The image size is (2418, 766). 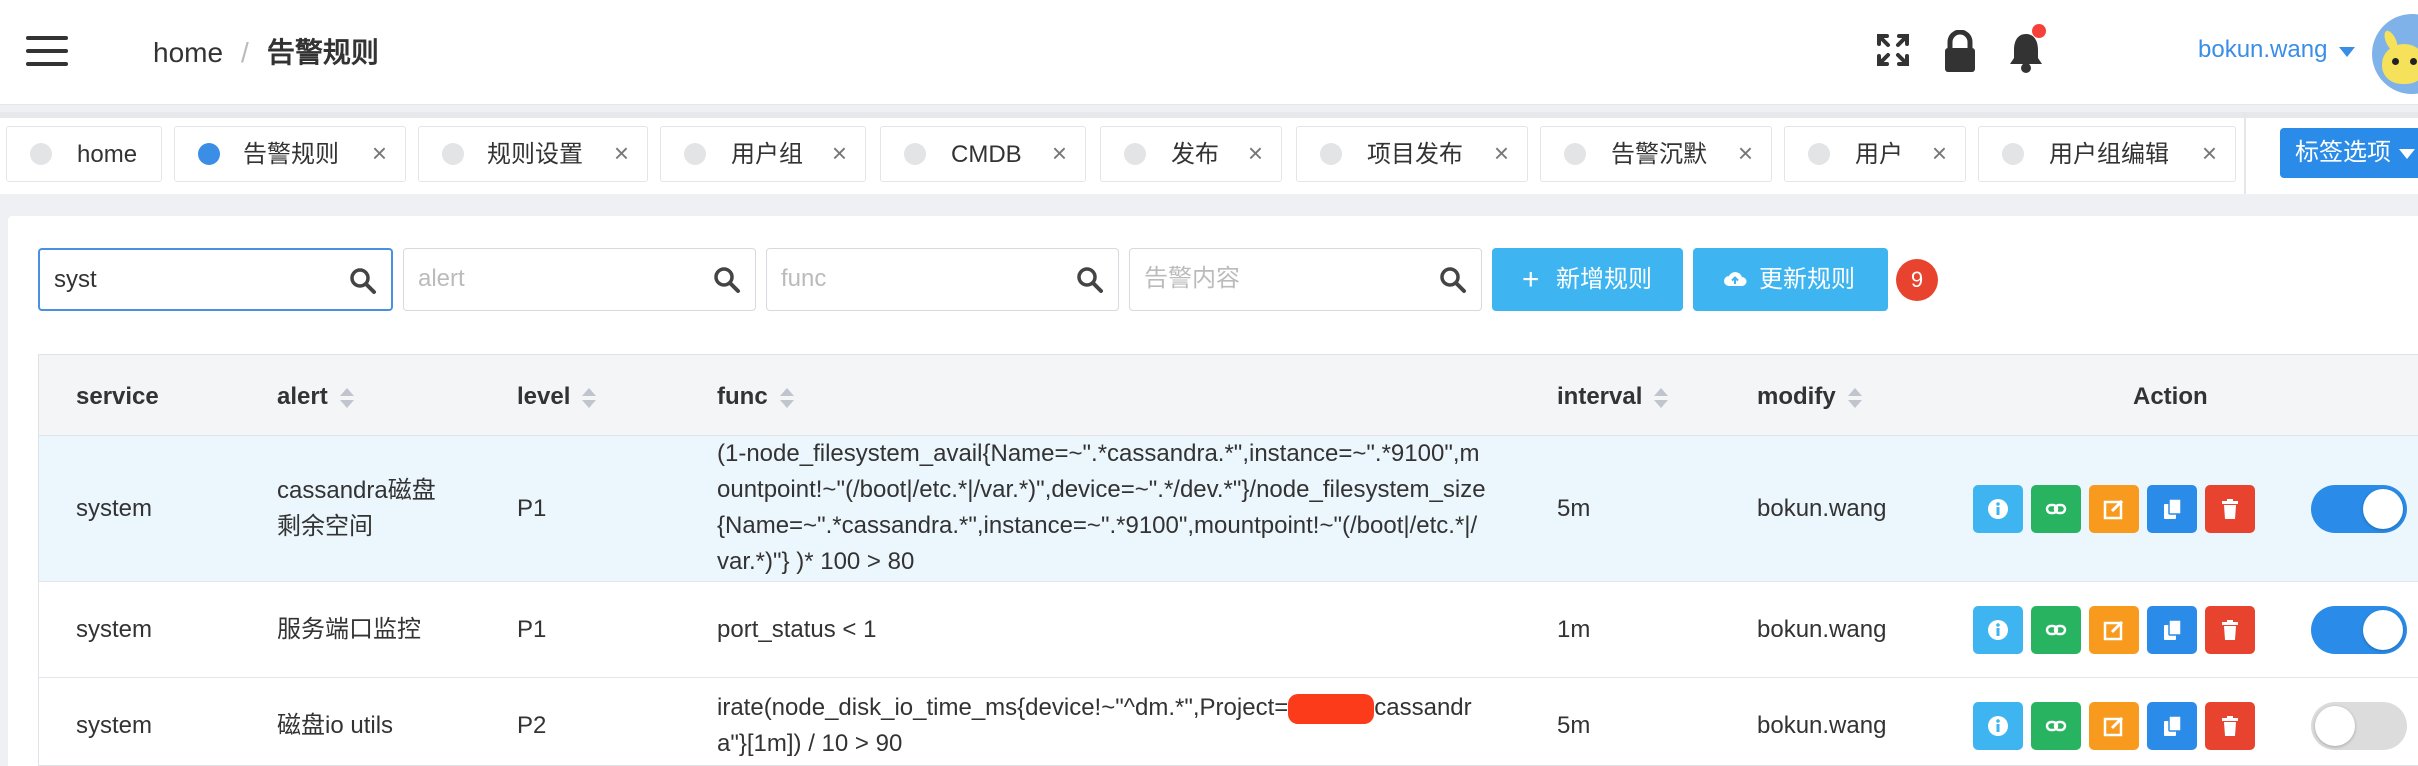 I want to click on menu-toggle-icon, so click(x=47, y=51).